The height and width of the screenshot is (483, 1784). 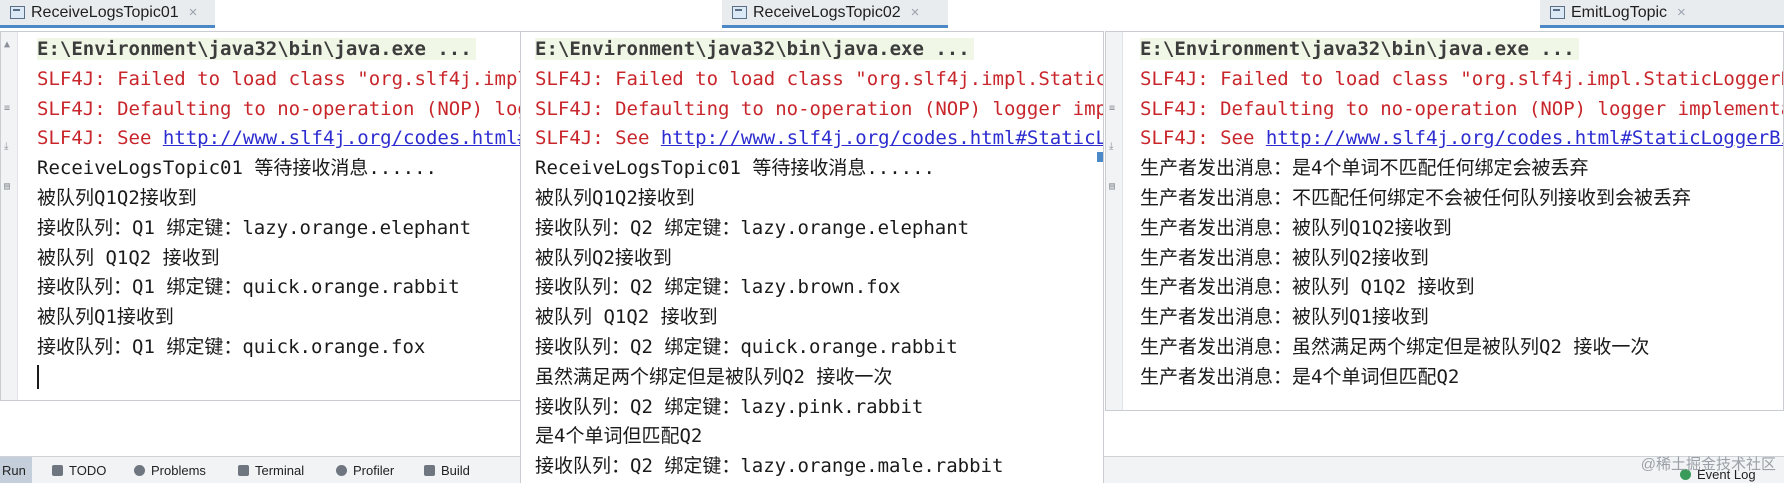 What do you see at coordinates (714, 376) in the screenshot?
I see `log-line: 虽然满足两个绑定但是被队列Q2 接收一次` at bounding box center [714, 376].